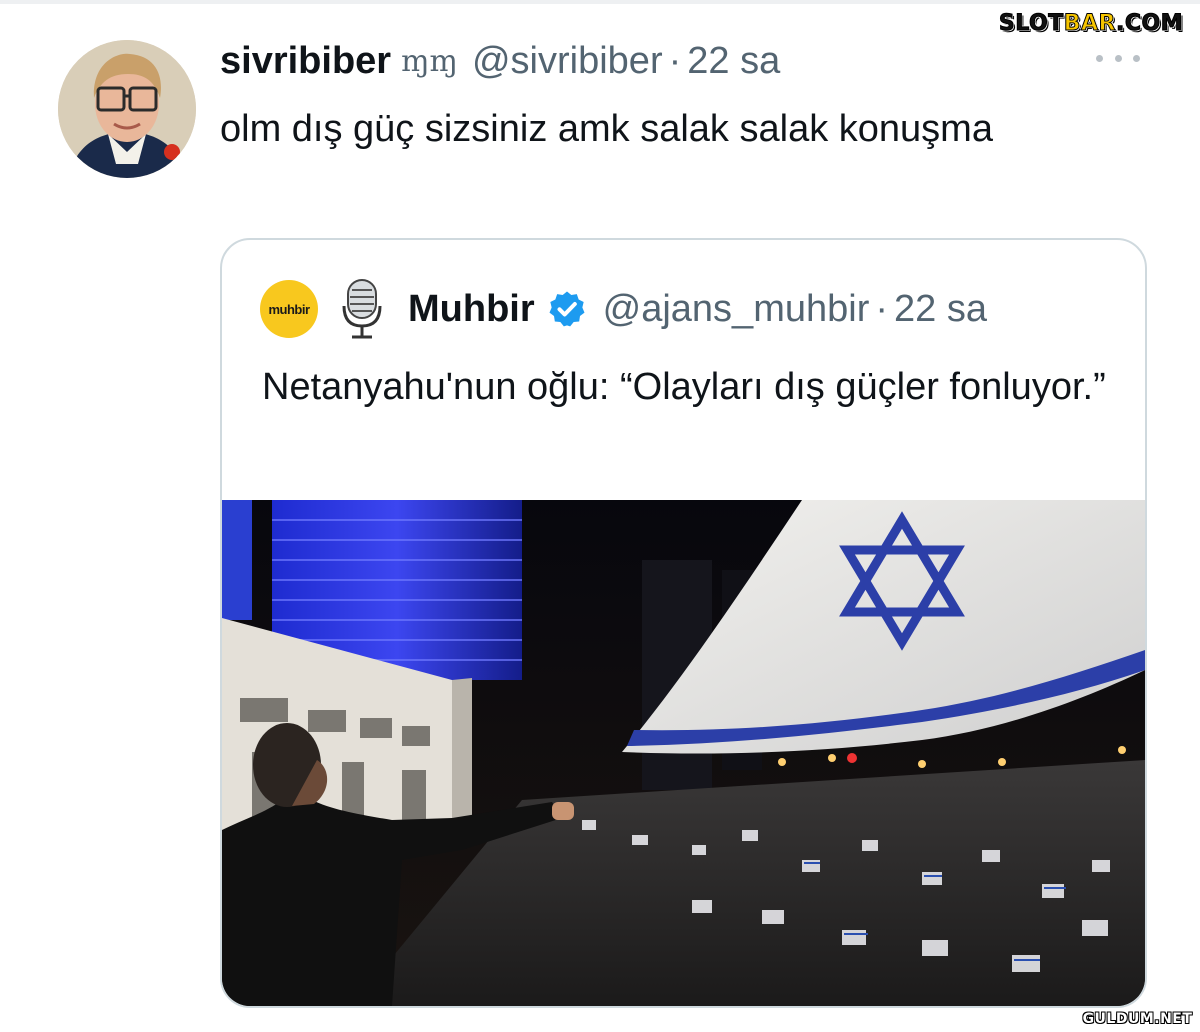 The height and width of the screenshot is (1032, 1200). What do you see at coordinates (289, 309) in the screenshot?
I see `muhbir-logo: muhbir` at bounding box center [289, 309].